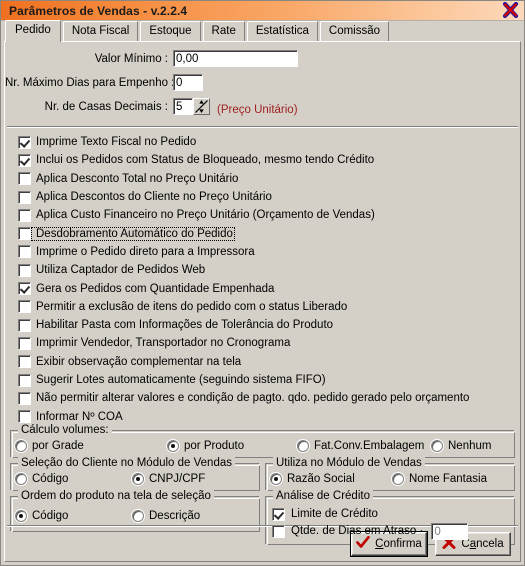 The image size is (525, 566). I want to click on group-title: Análise de Crédito, so click(323, 495).